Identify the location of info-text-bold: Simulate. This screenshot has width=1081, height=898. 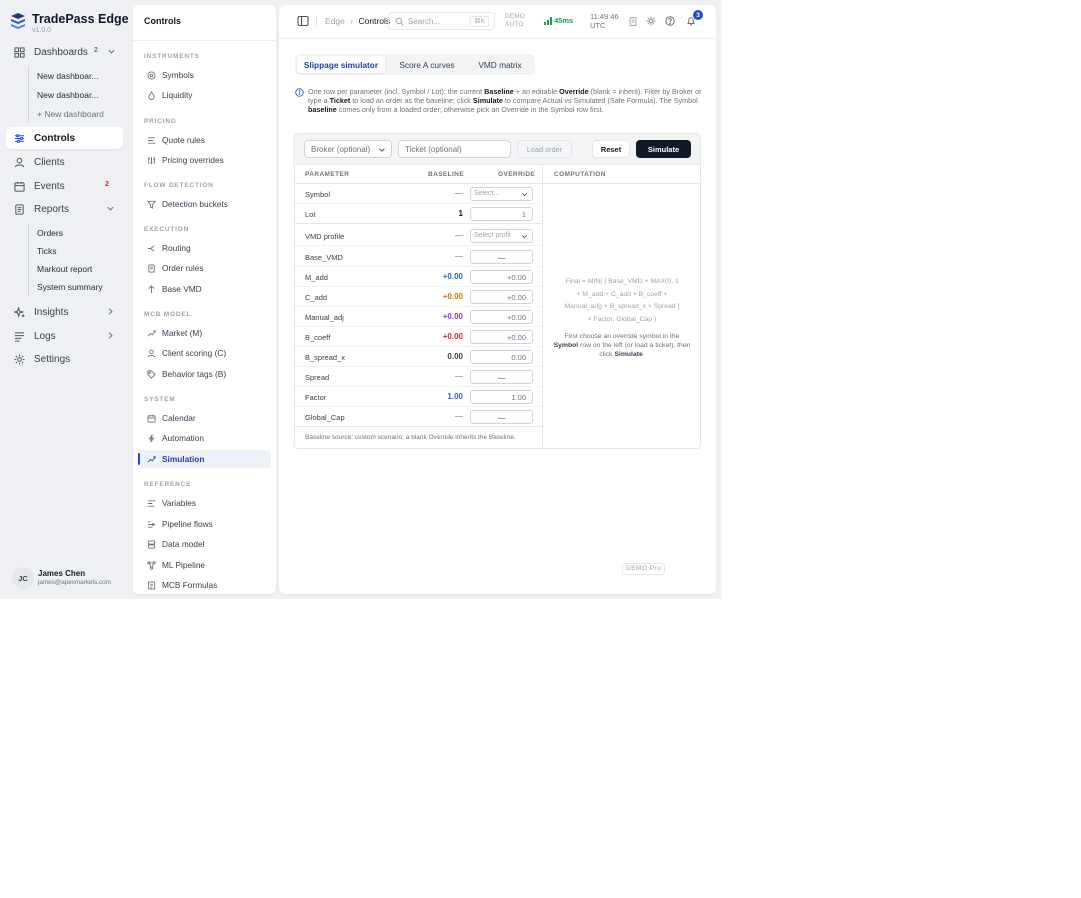
(487, 100).